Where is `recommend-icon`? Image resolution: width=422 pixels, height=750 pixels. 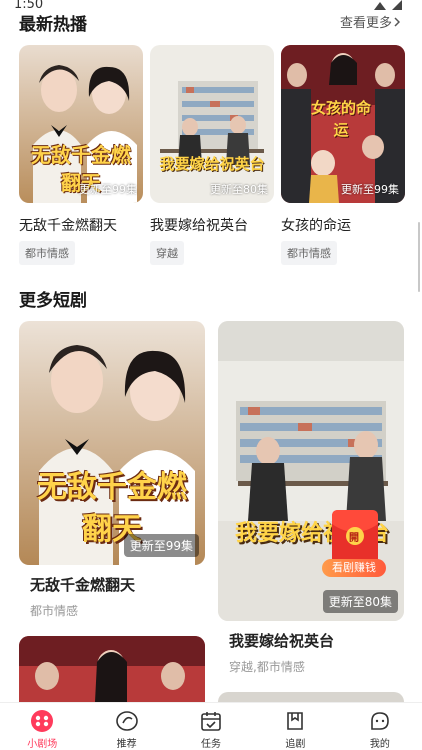
recommend-icon is located at coordinates (126, 721).